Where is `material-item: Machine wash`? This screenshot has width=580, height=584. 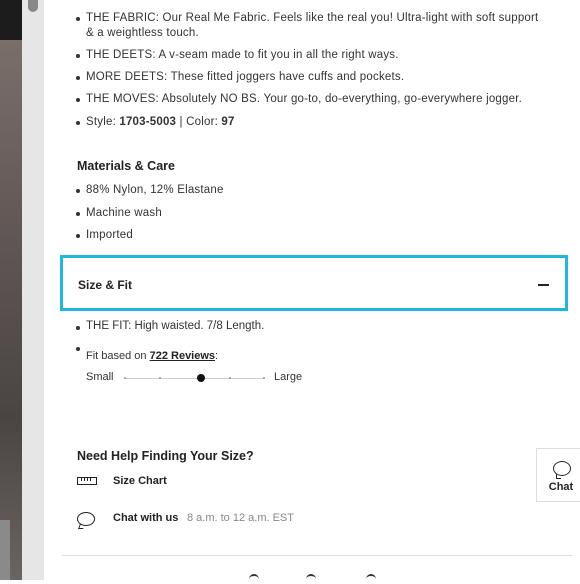
material-item: Machine wash is located at coordinates (311, 213).